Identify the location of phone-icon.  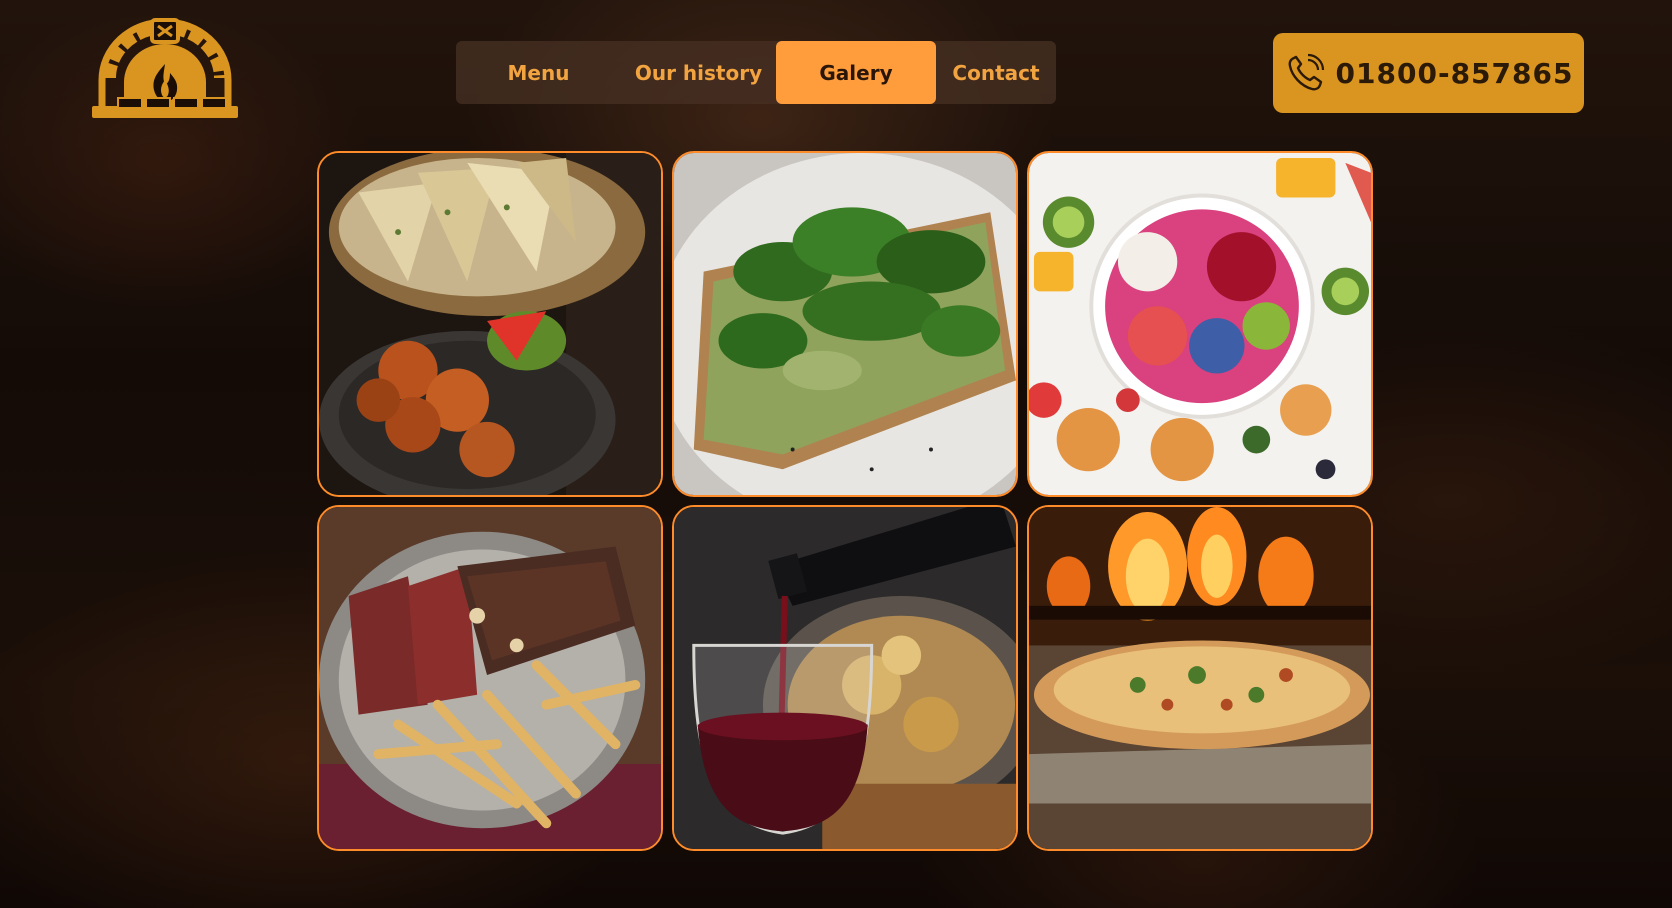
(1305, 73).